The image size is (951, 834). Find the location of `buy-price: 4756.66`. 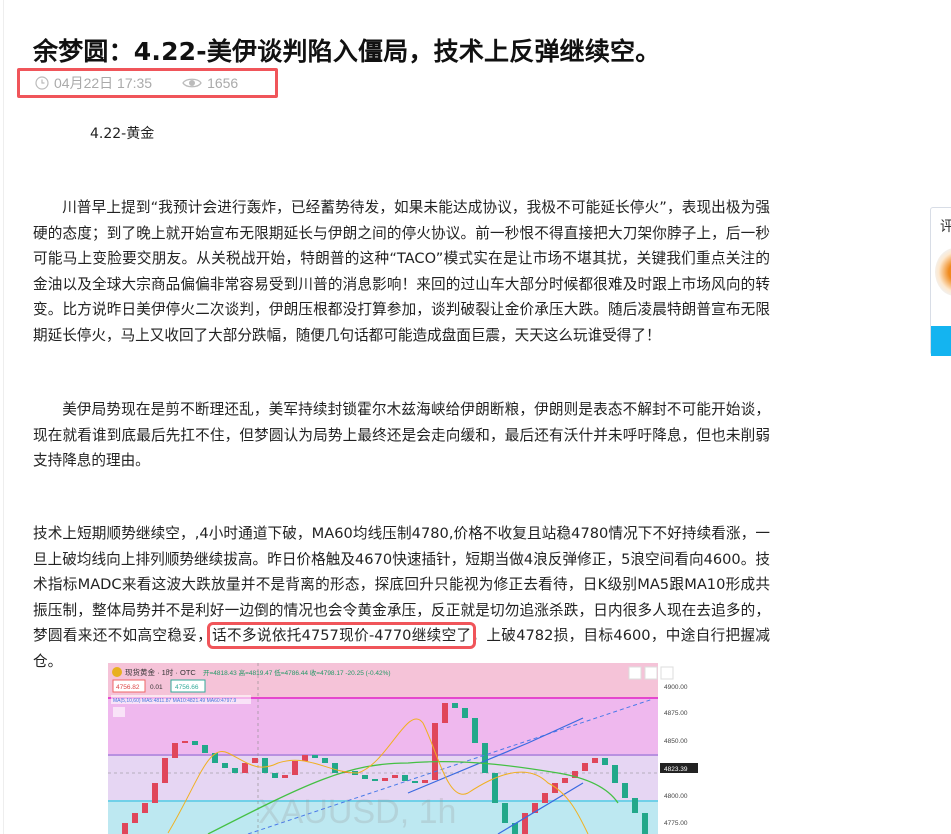

buy-price: 4756.66 is located at coordinates (187, 687).